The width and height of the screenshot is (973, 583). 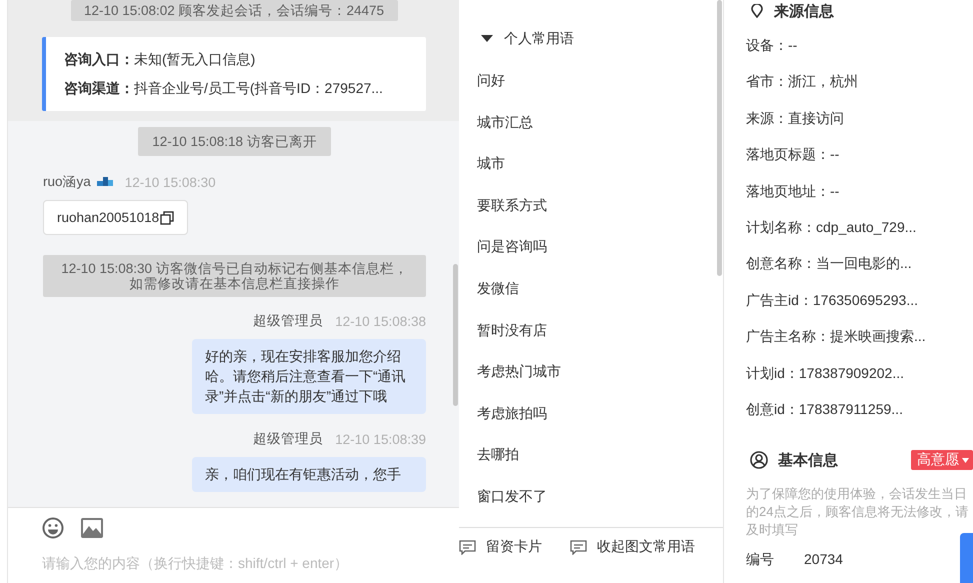 I want to click on source-info-line: 来源：直接访问, so click(x=795, y=118).